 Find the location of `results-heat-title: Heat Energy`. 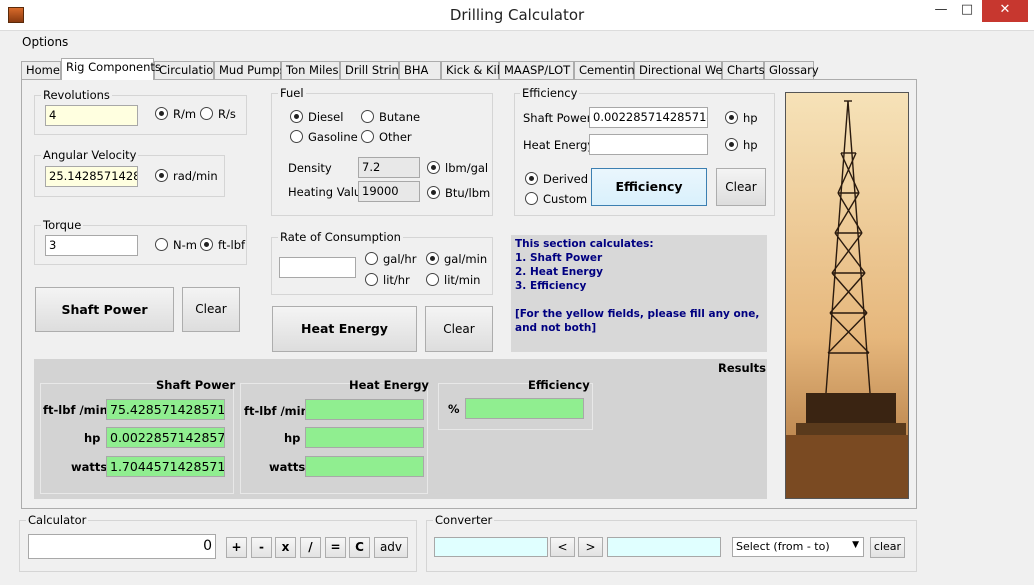

results-heat-title: Heat Energy is located at coordinates (389, 385).